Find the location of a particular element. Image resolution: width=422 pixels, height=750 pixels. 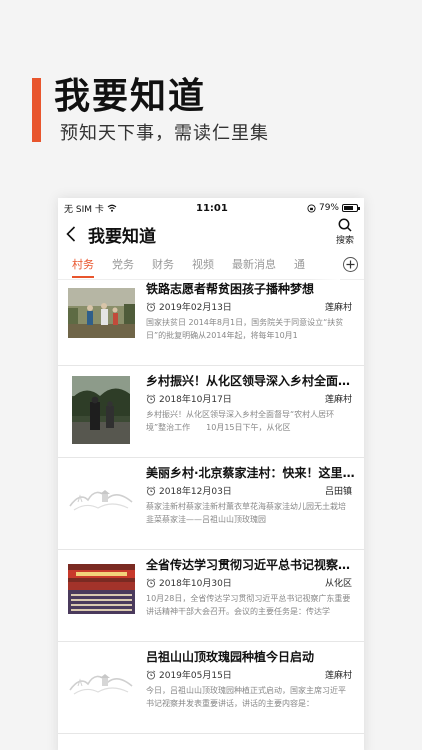

search-button: 搜索 is located at coordinates (345, 232).